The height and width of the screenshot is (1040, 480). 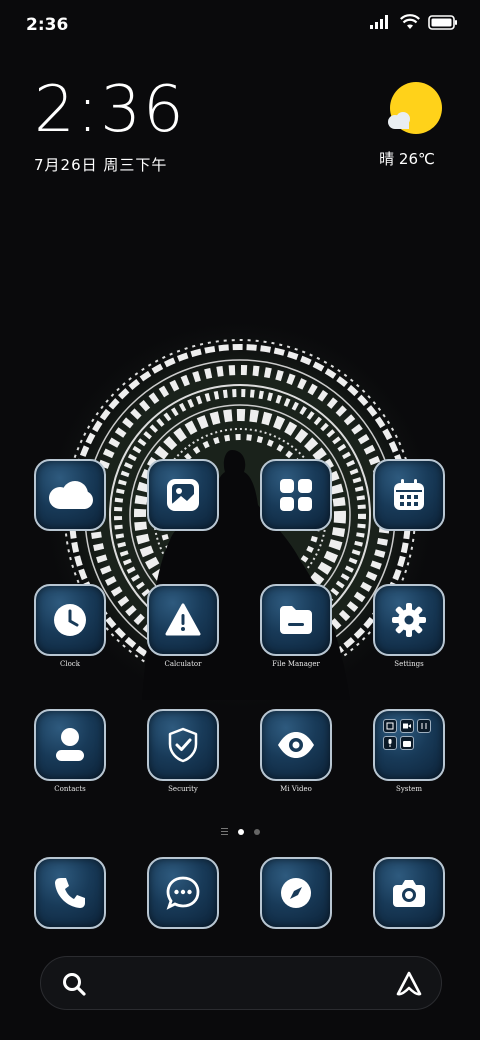 I want to click on eye-icon, so click(x=296, y=745).